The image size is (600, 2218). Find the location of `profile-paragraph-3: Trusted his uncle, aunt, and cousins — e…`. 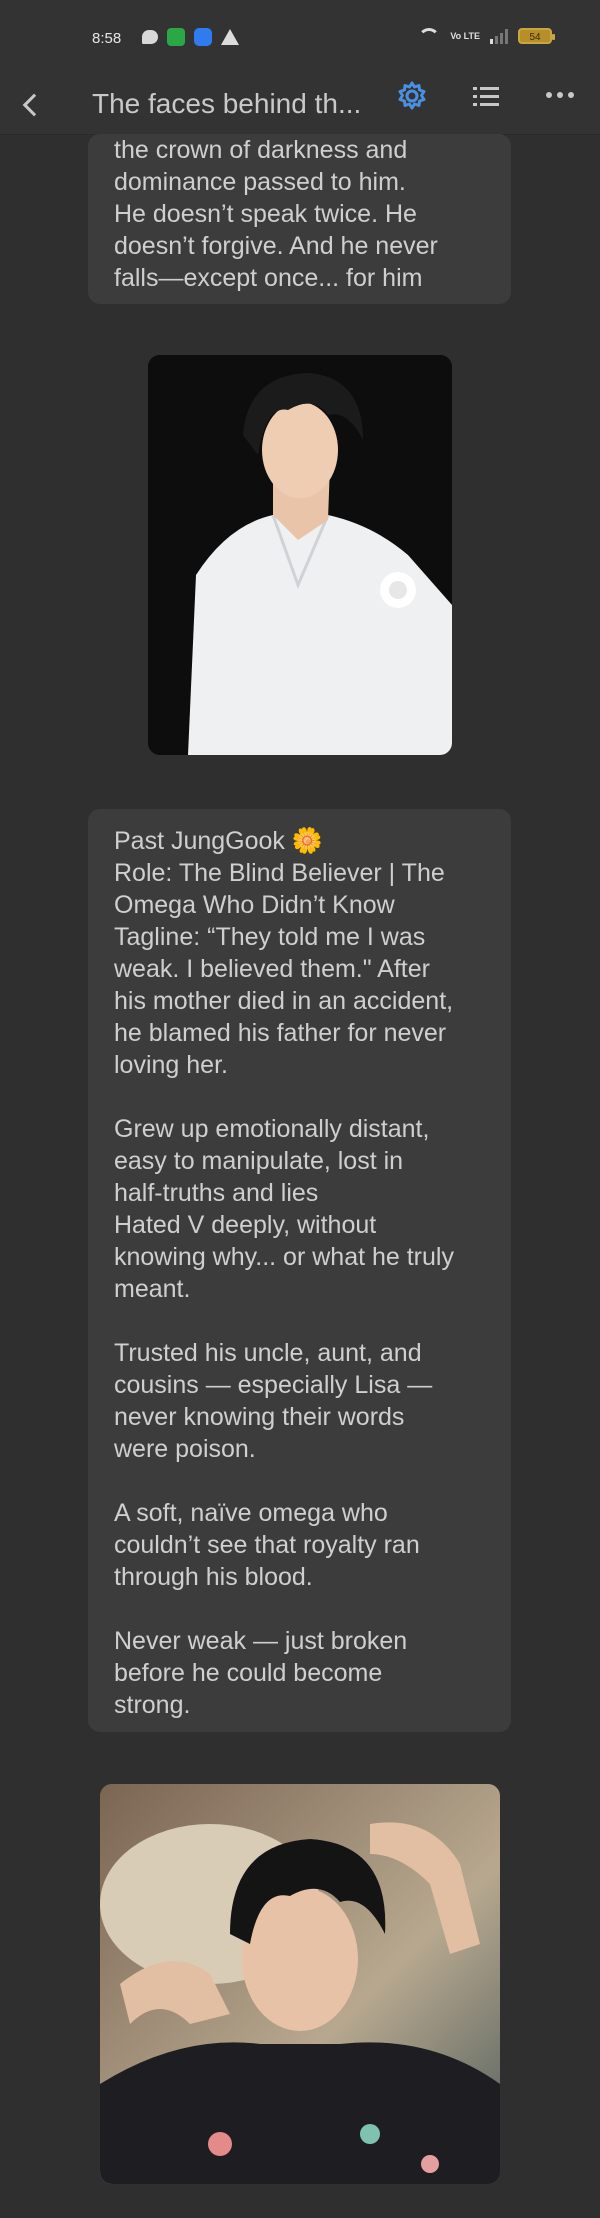

profile-paragraph-3: Trusted his uncle, aunt, and cousins — e… is located at coordinates (273, 1401).